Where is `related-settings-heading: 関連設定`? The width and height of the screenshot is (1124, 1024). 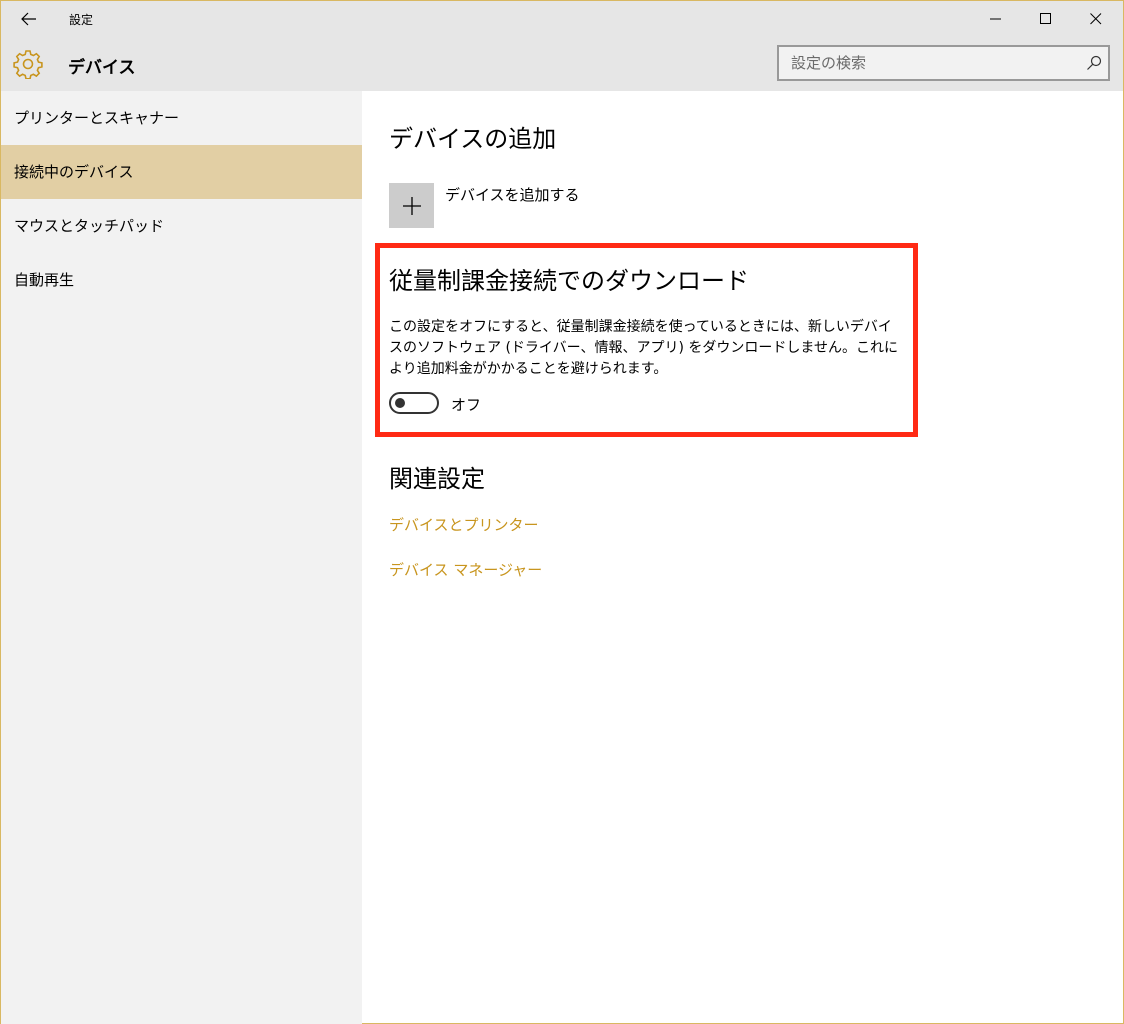
related-settings-heading: 関連設定 is located at coordinates (437, 479).